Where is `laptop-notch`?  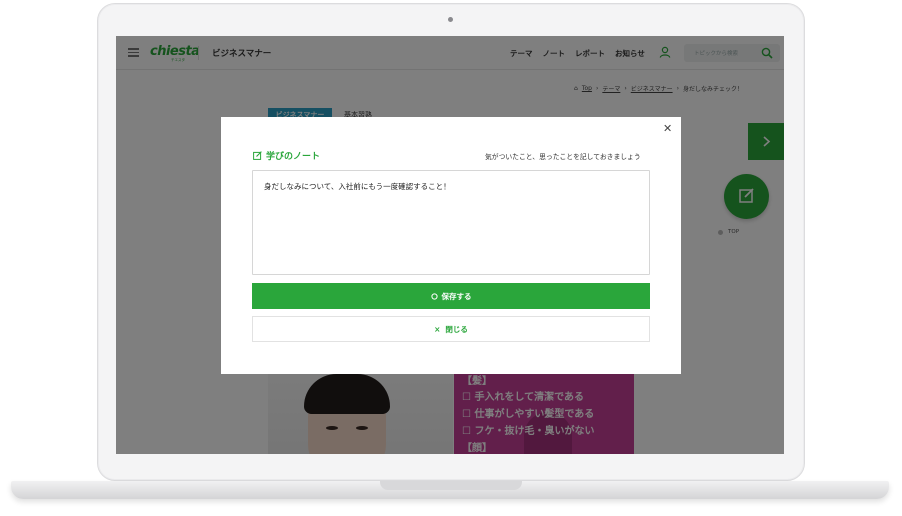 laptop-notch is located at coordinates (451, 485).